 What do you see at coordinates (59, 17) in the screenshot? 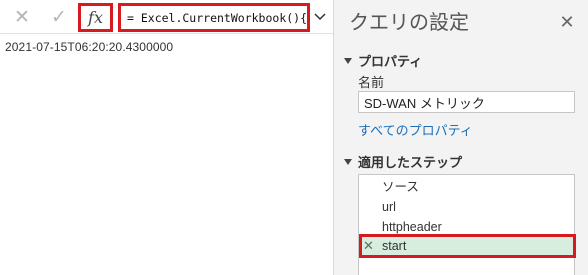
I see `commit-icon: ✓` at bounding box center [59, 17].